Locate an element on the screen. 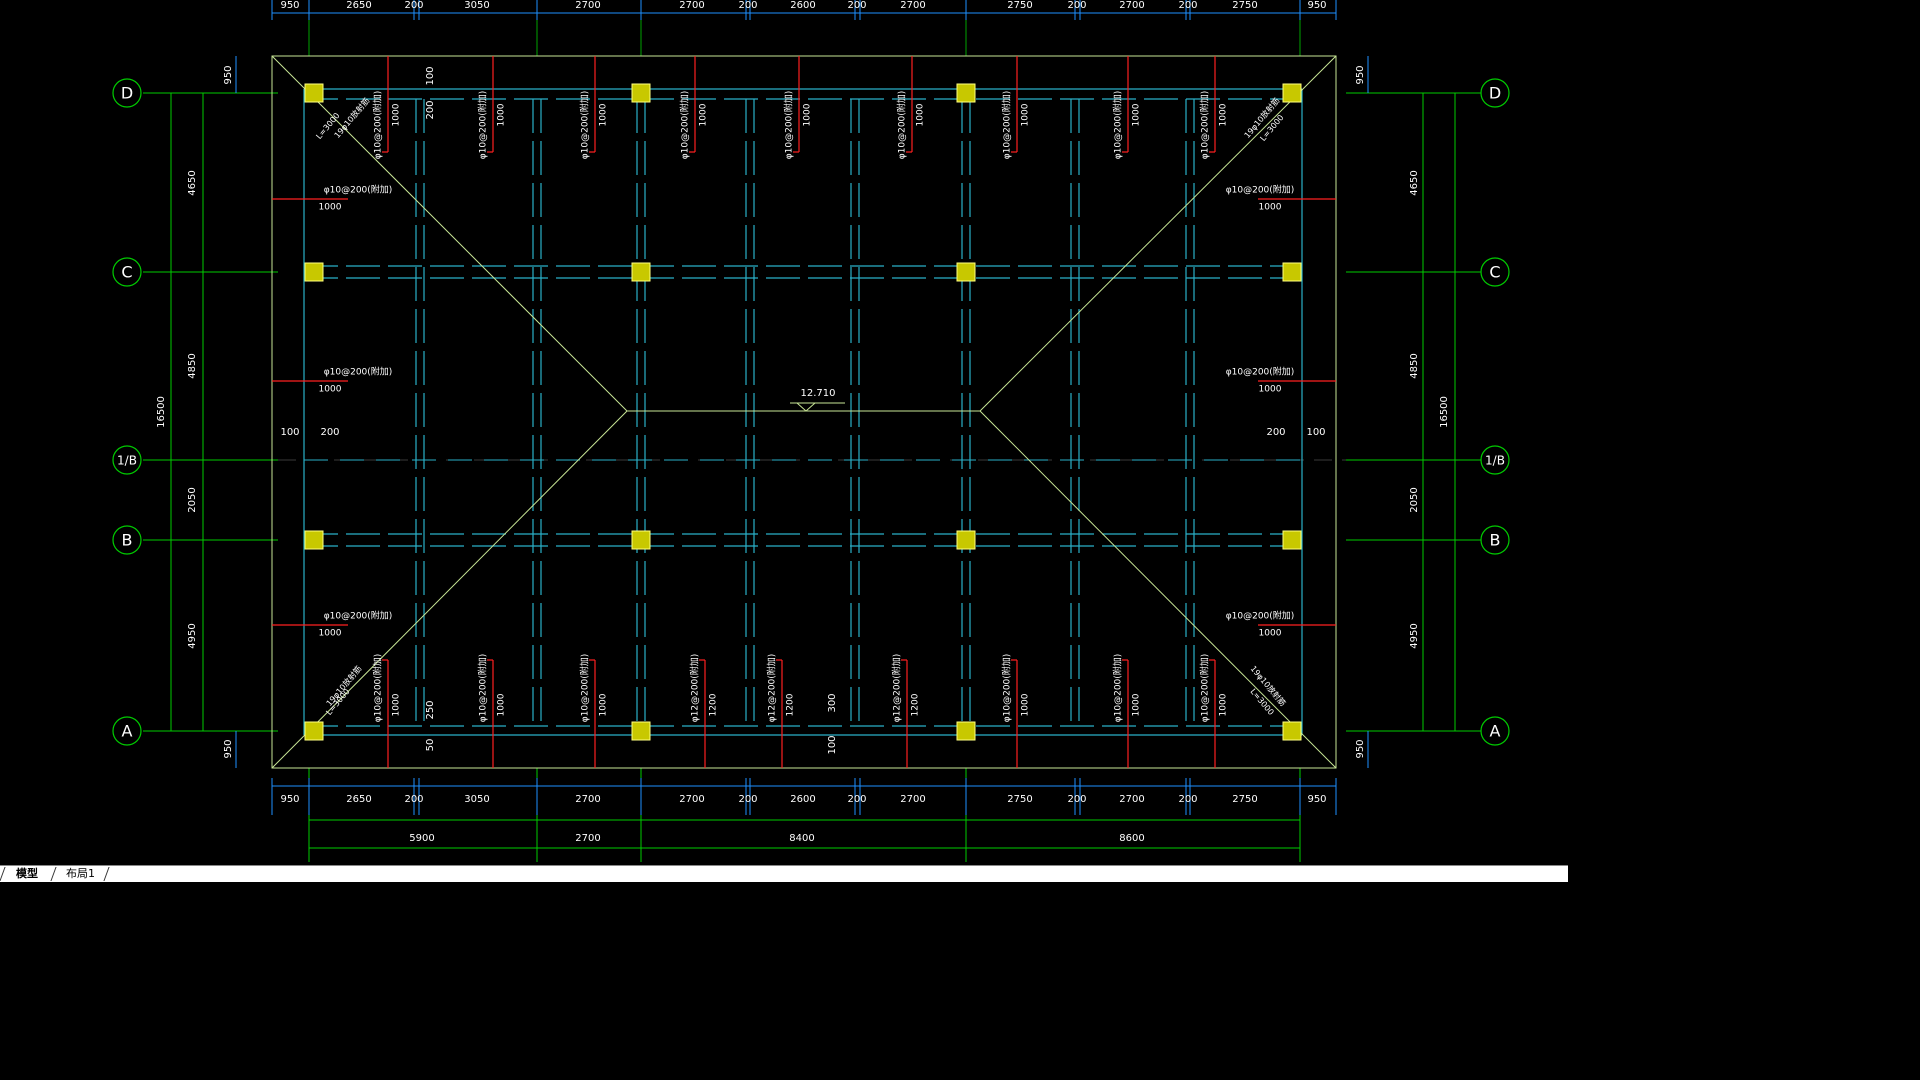 The width and height of the screenshot is (1920, 1080). dim-bottom-11: 200 is located at coordinates (1076, 799).